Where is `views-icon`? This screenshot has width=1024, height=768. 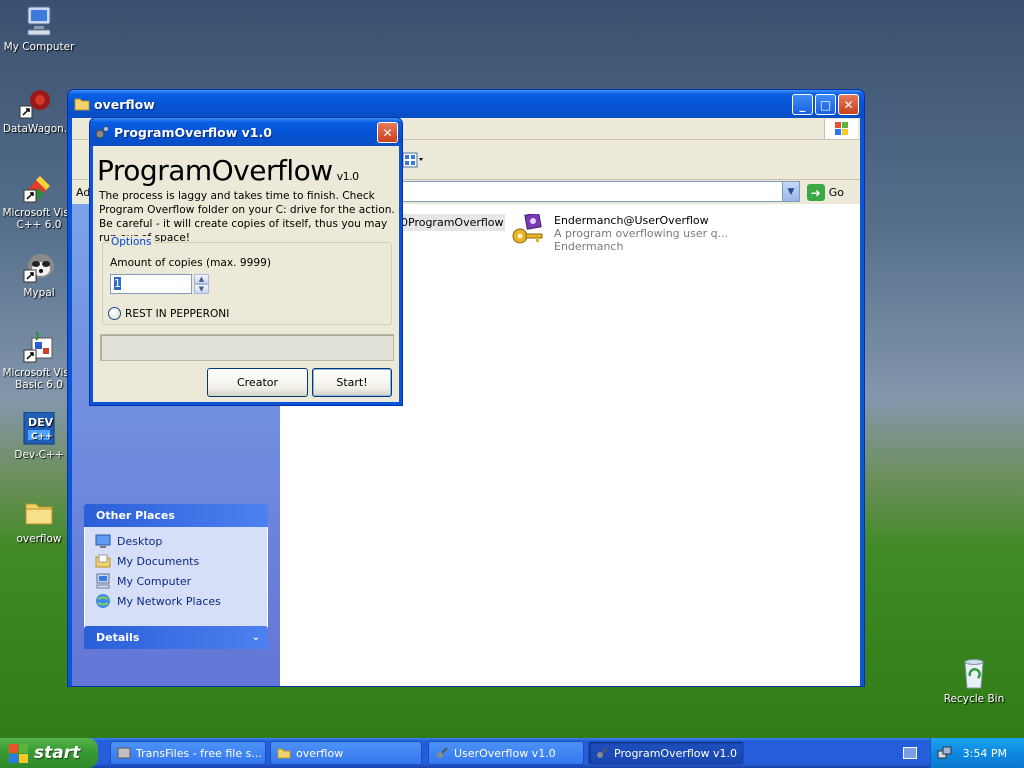 views-icon is located at coordinates (413, 160).